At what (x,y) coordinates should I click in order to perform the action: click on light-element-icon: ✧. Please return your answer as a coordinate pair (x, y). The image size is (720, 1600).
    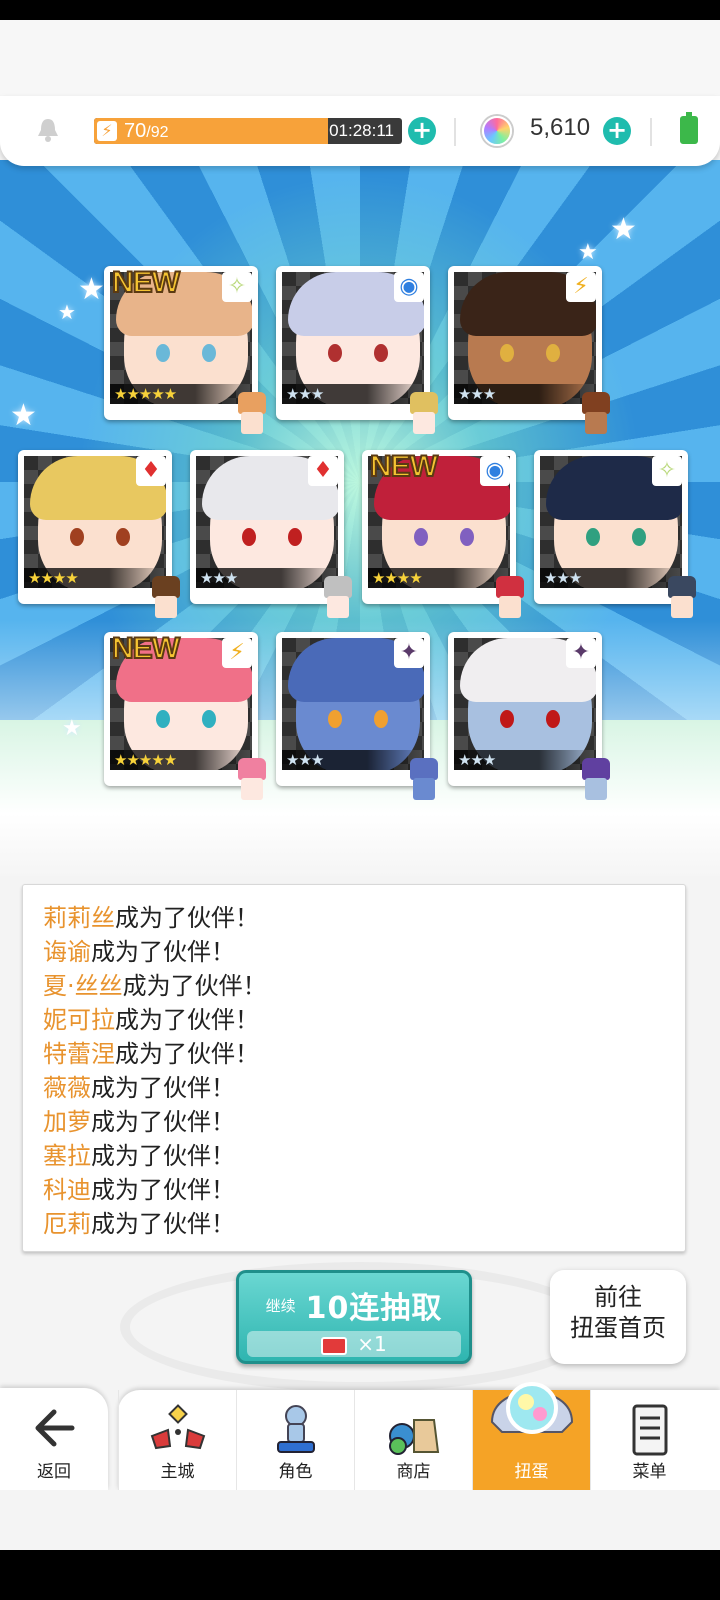
    Looking at the image, I should click on (237, 287).